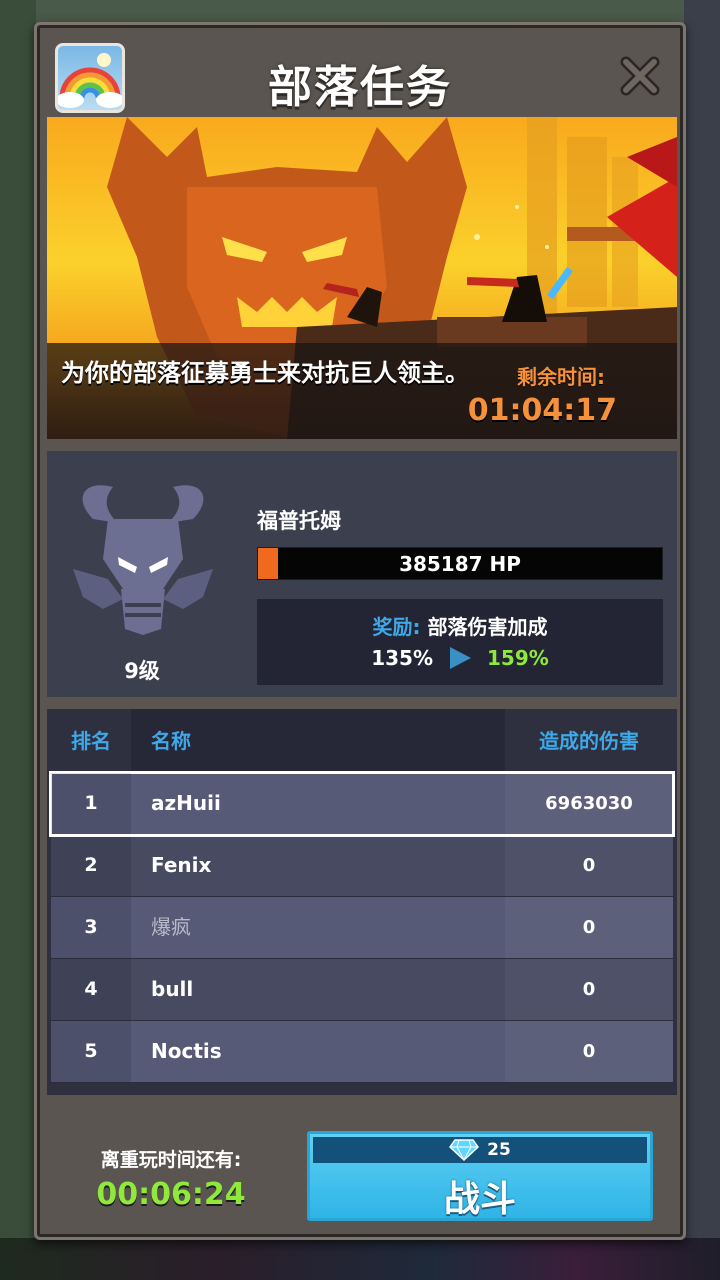 The image size is (720, 1280). What do you see at coordinates (171, 1160) in the screenshot?
I see `replay-countdown-label: 离重玩时间还有:` at bounding box center [171, 1160].